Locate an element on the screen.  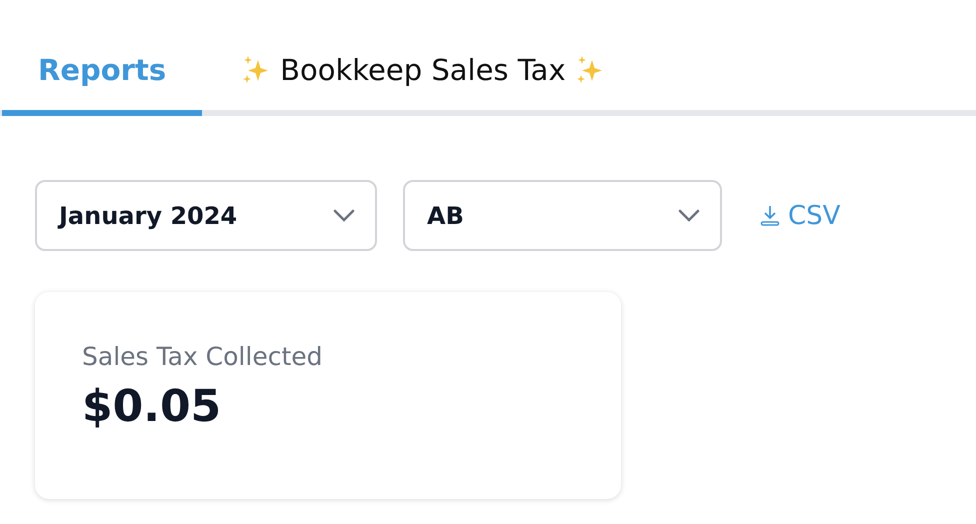
card-title: Sales Tax Collected is located at coordinates (203, 356).